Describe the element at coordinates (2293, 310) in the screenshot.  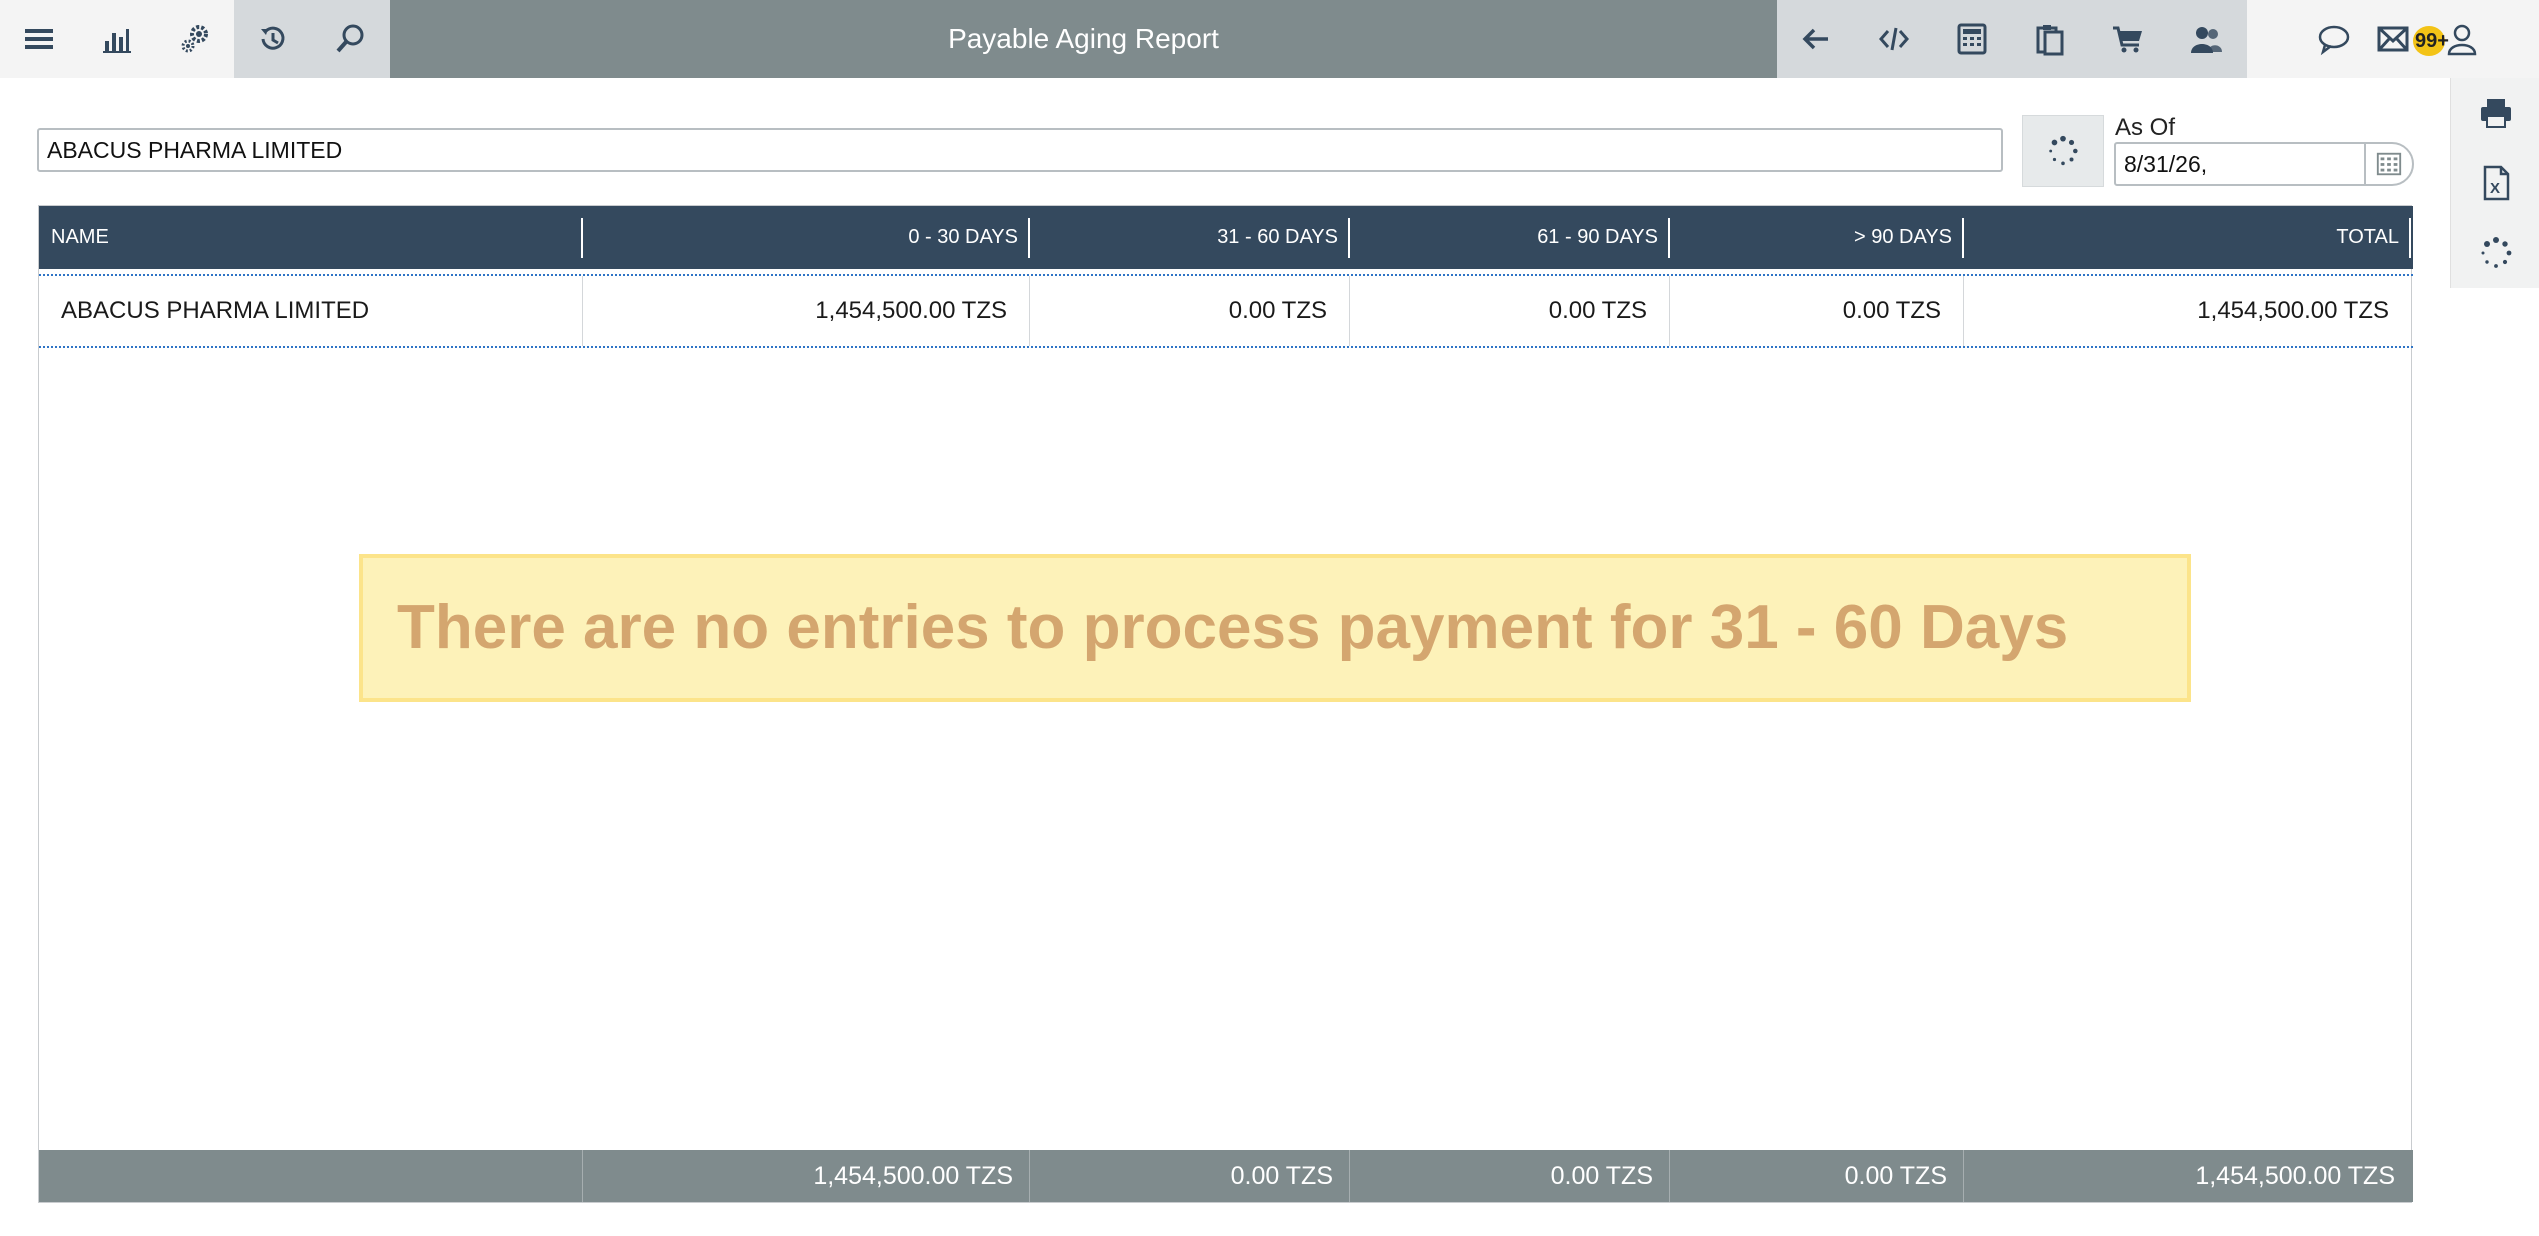
I see `cell-total: 1,454,500.00 TZS` at that location.